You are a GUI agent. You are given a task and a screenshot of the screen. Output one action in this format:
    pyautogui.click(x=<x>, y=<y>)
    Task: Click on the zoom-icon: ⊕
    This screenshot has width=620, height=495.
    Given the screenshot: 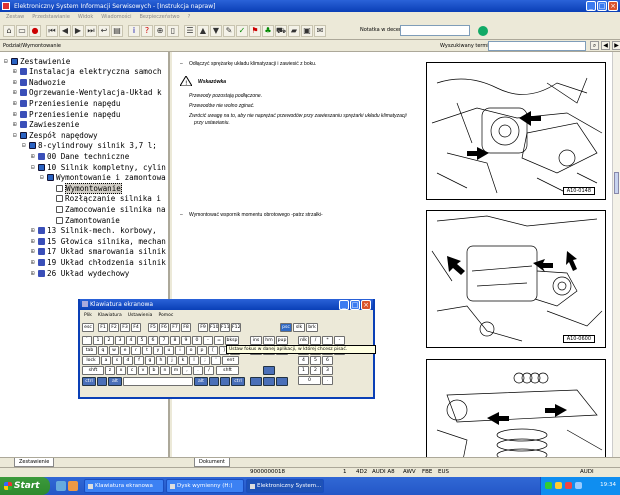 What is the action you would take?
    pyautogui.click(x=160, y=30)
    